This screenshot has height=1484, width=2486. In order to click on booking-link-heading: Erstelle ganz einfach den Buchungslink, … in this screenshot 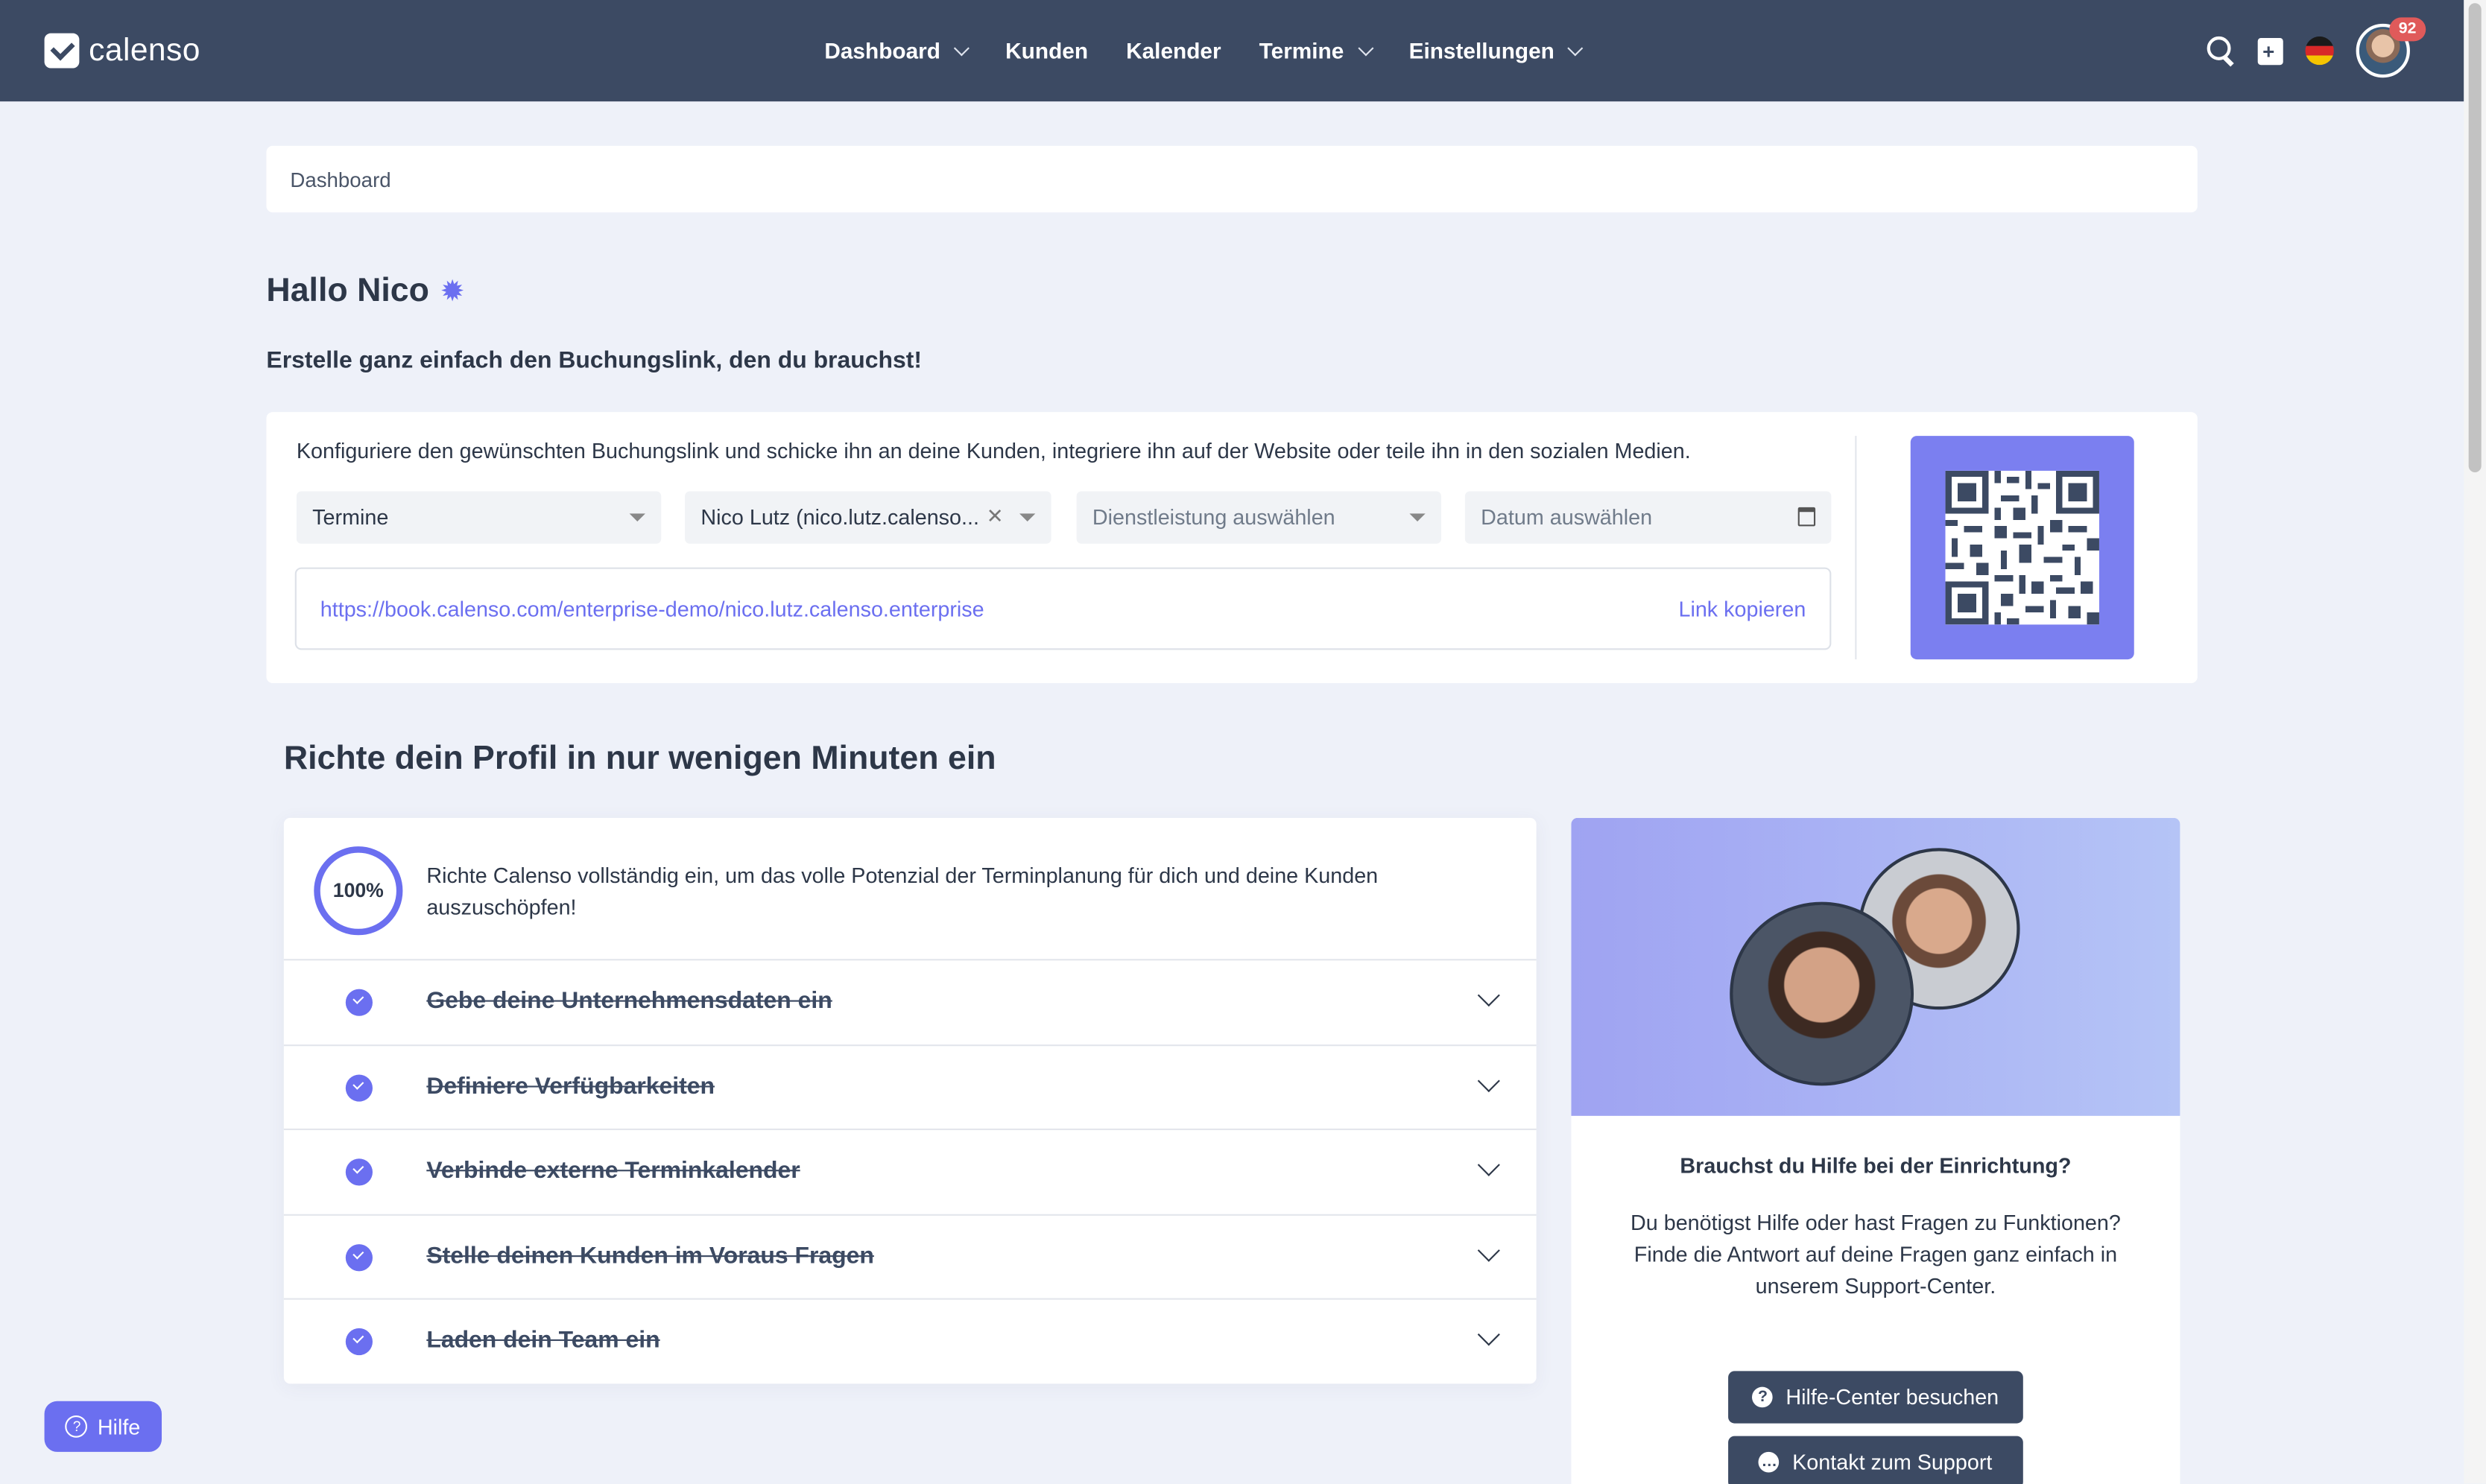, I will do `click(594, 361)`.